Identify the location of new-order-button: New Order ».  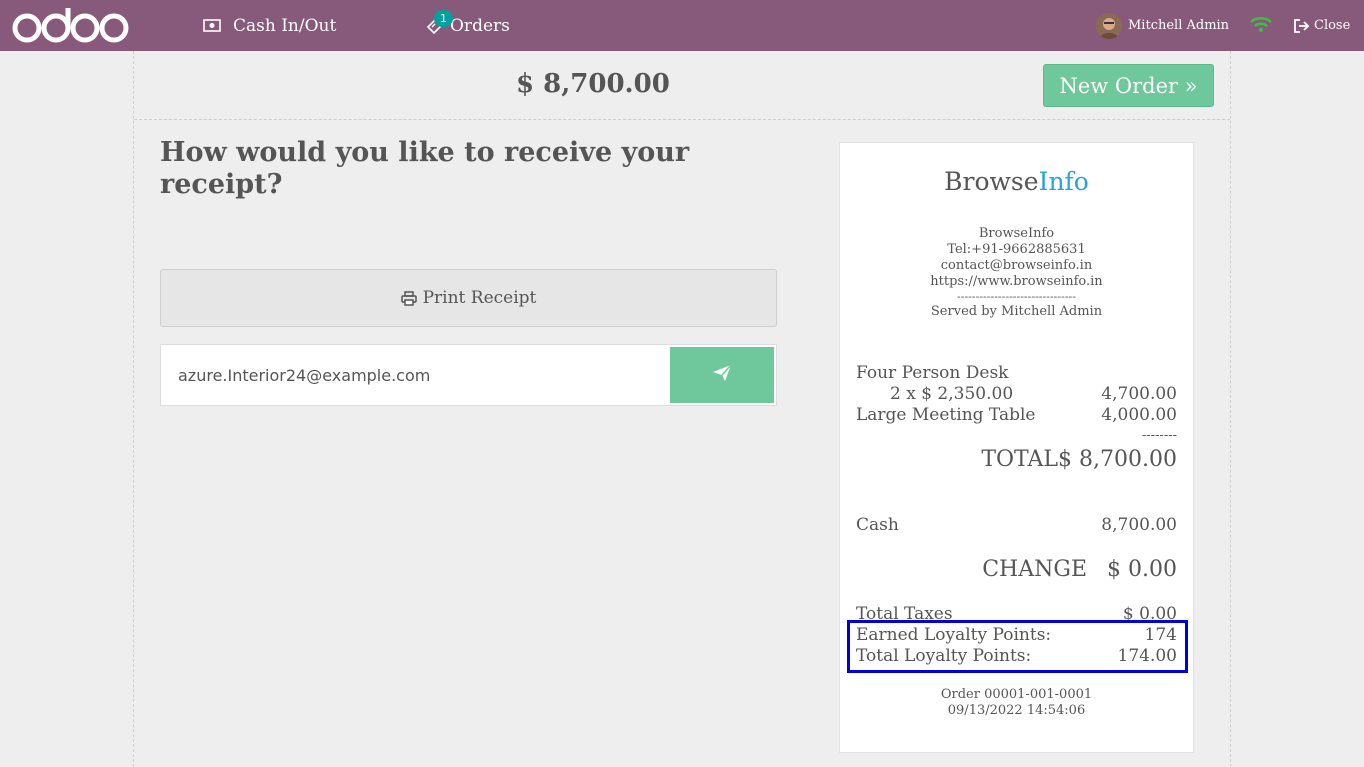
(1128, 85).